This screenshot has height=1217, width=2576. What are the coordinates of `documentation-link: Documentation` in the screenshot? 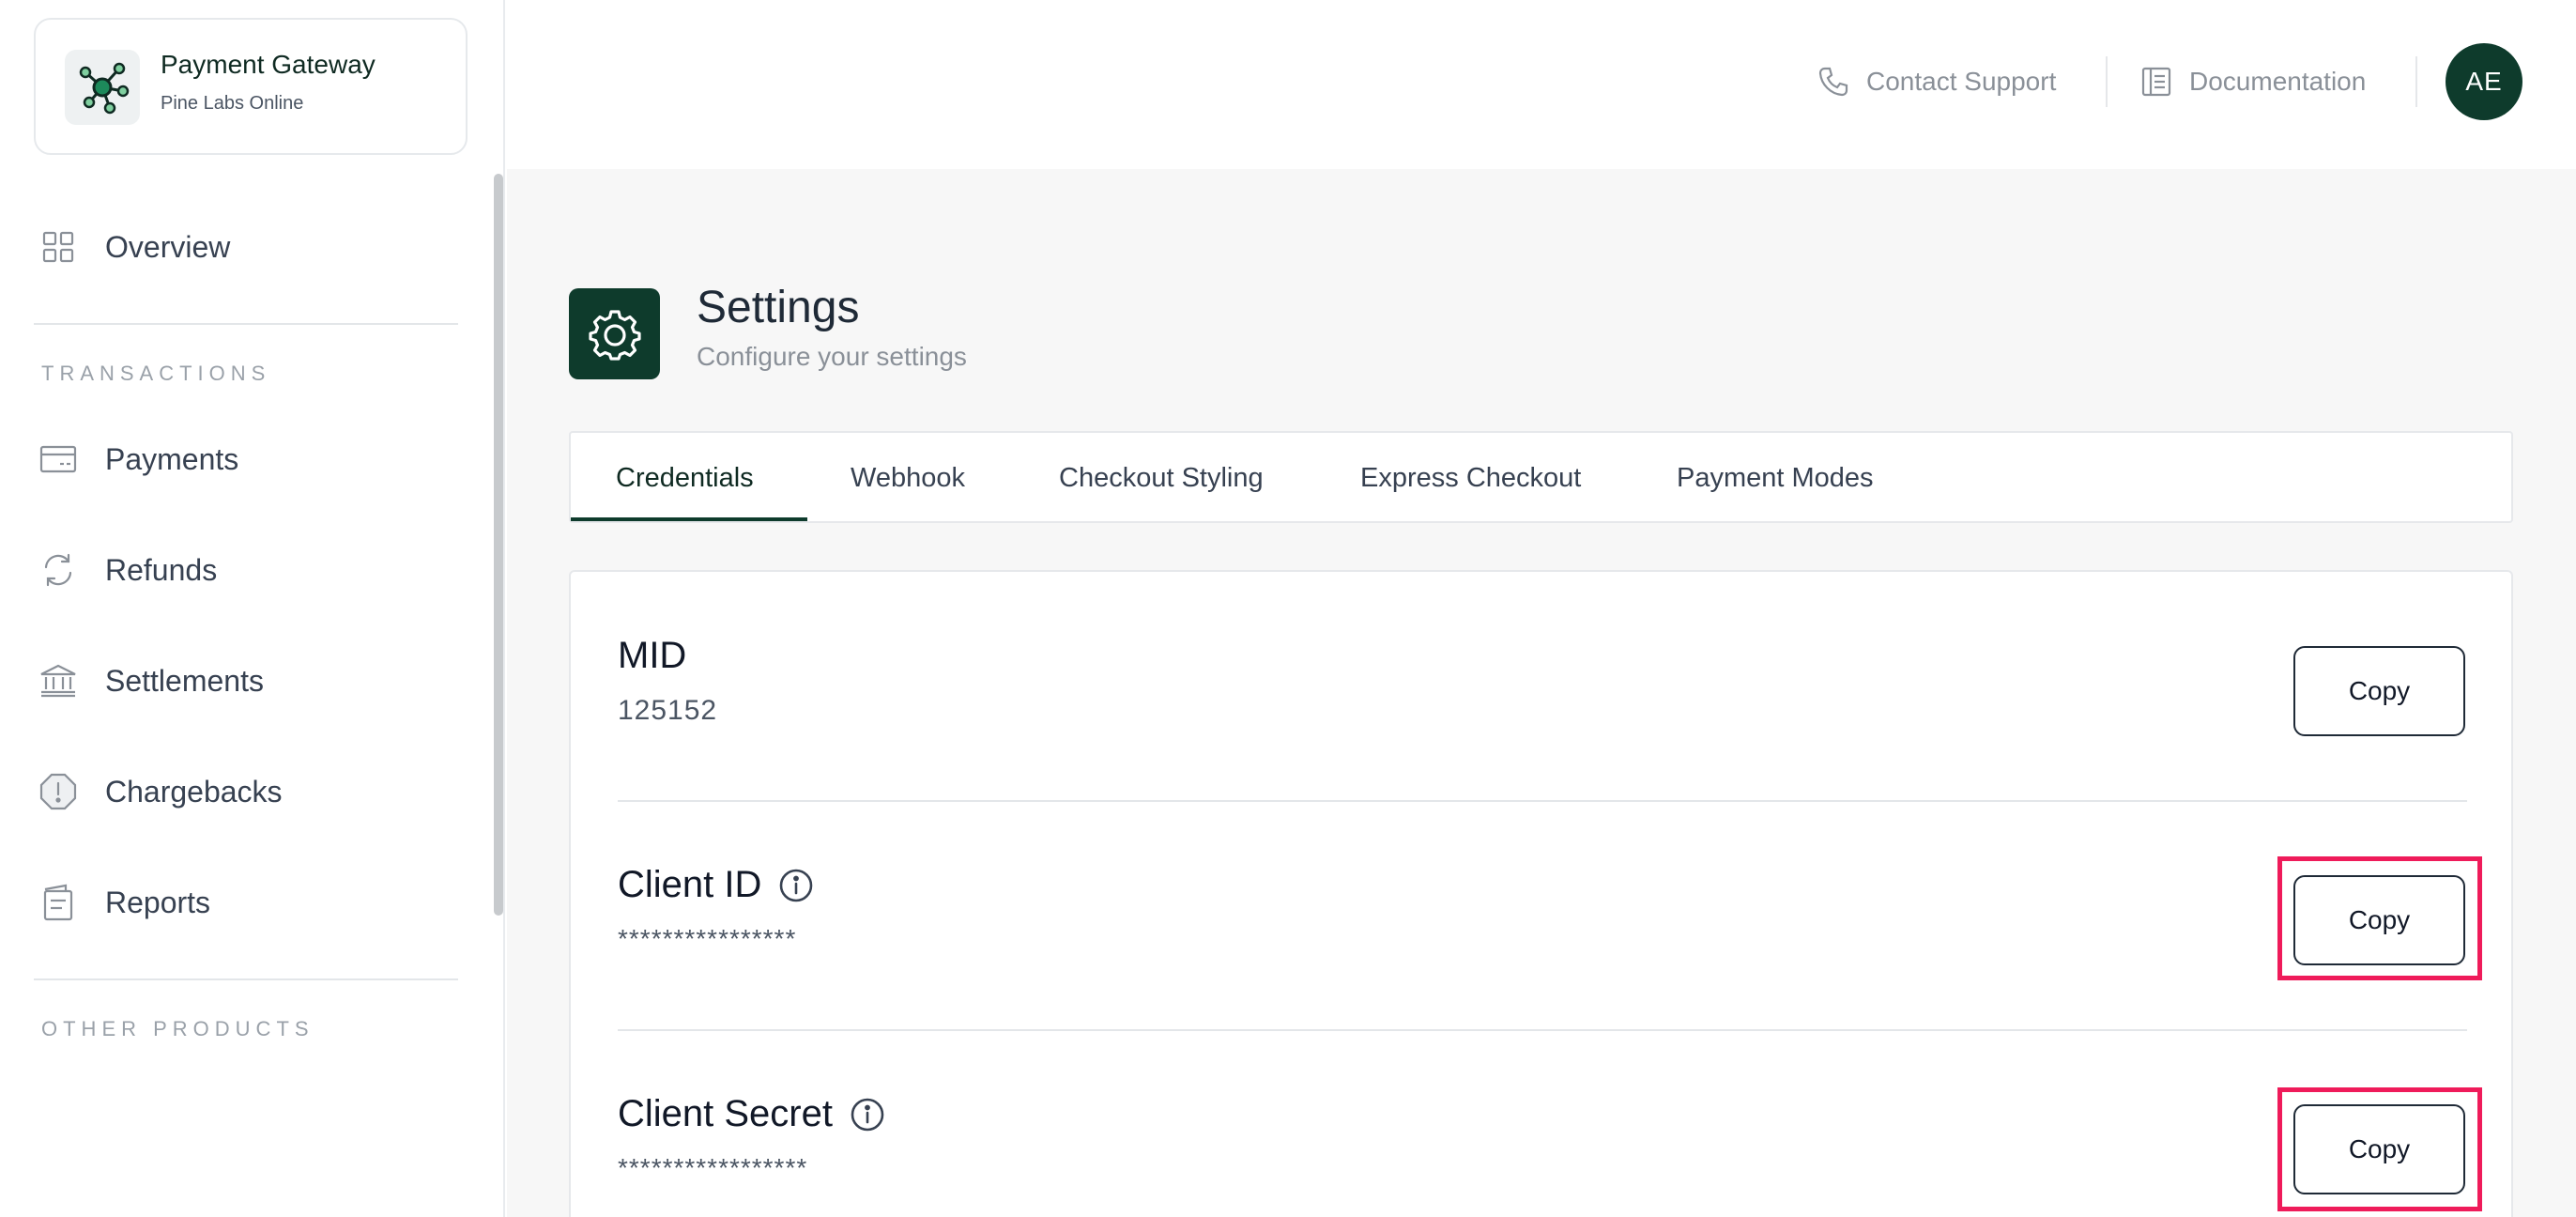 It's located at (2253, 81).